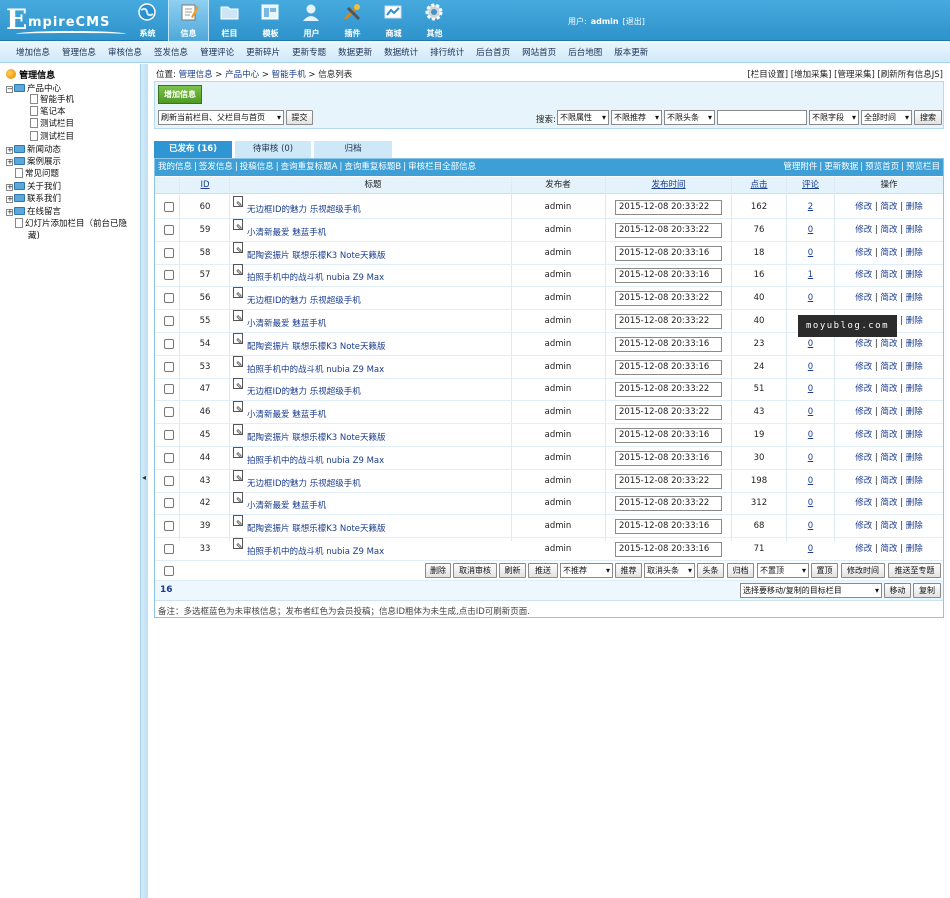 This screenshot has width=950, height=898. What do you see at coordinates (205, 526) in the screenshot?
I see `row-id: 39` at bounding box center [205, 526].